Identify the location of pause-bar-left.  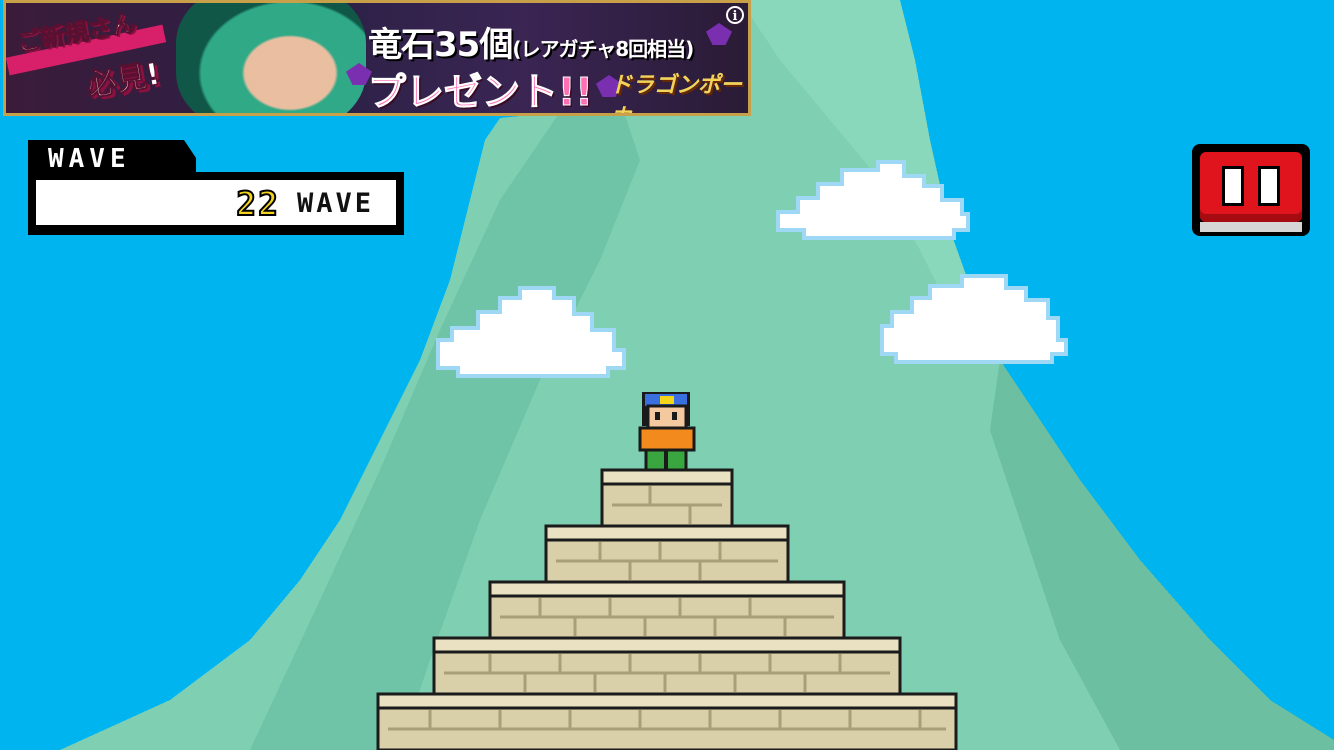
(1233, 186).